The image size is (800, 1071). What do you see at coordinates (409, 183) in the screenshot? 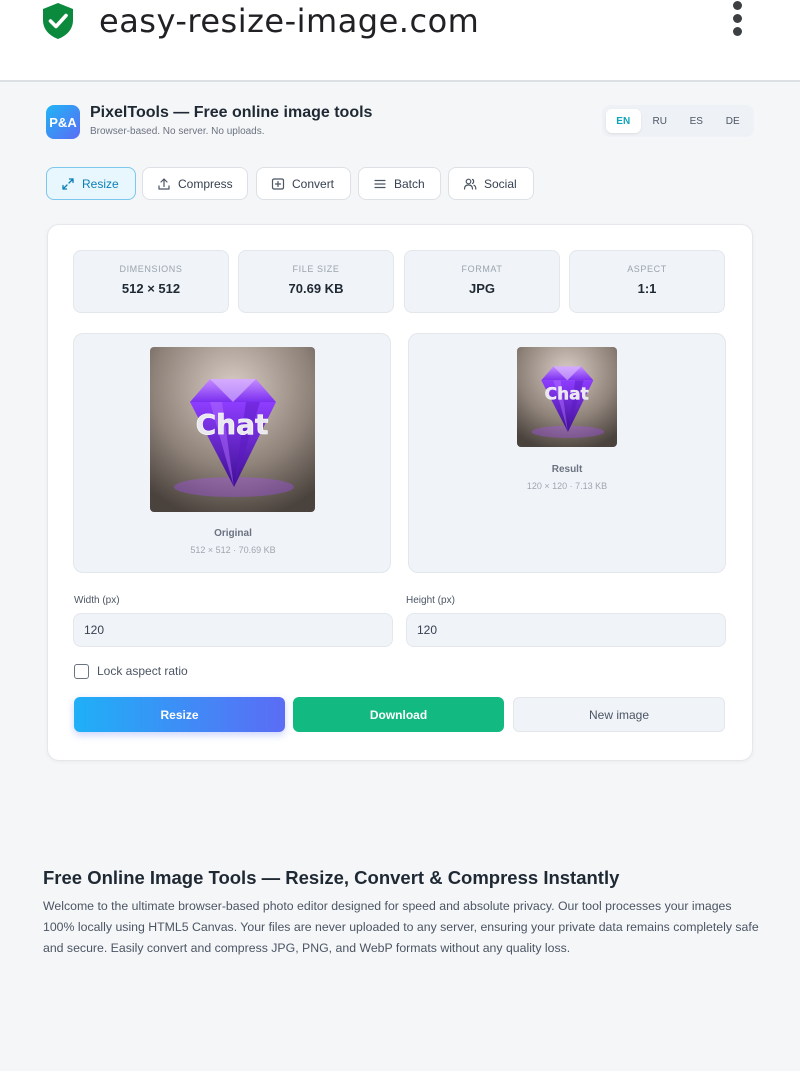
I see `tab-batch-label: Batch` at bounding box center [409, 183].